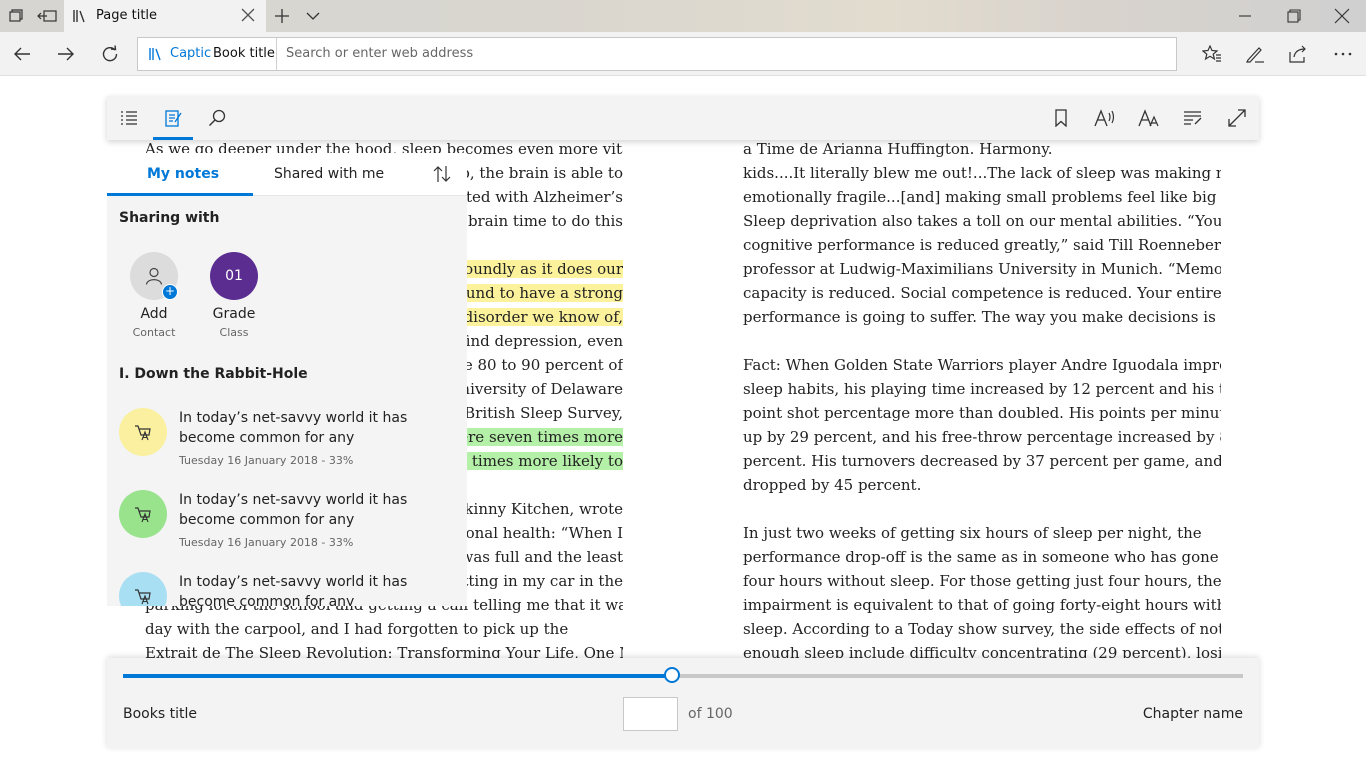 Image resolution: width=1366 pixels, height=768 pixels. Describe the element at coordinates (1343, 54) in the screenshot. I see `more-icon` at that location.